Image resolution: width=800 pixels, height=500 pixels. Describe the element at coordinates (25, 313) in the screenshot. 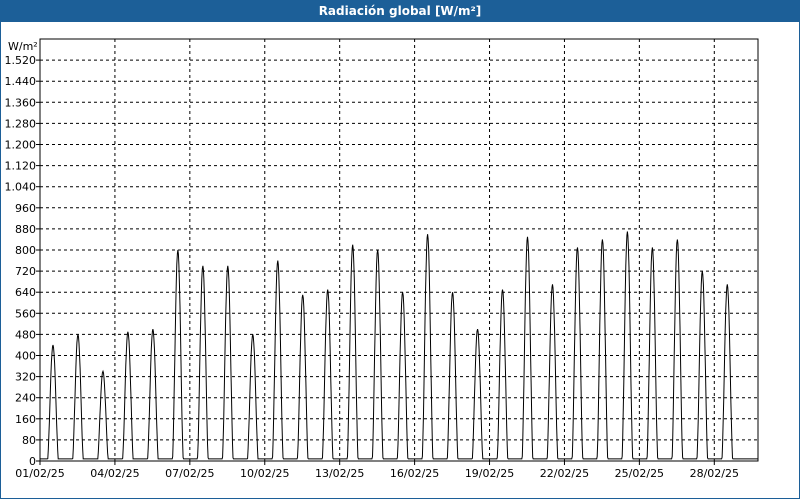

I see `y-tick-label: 560` at that location.